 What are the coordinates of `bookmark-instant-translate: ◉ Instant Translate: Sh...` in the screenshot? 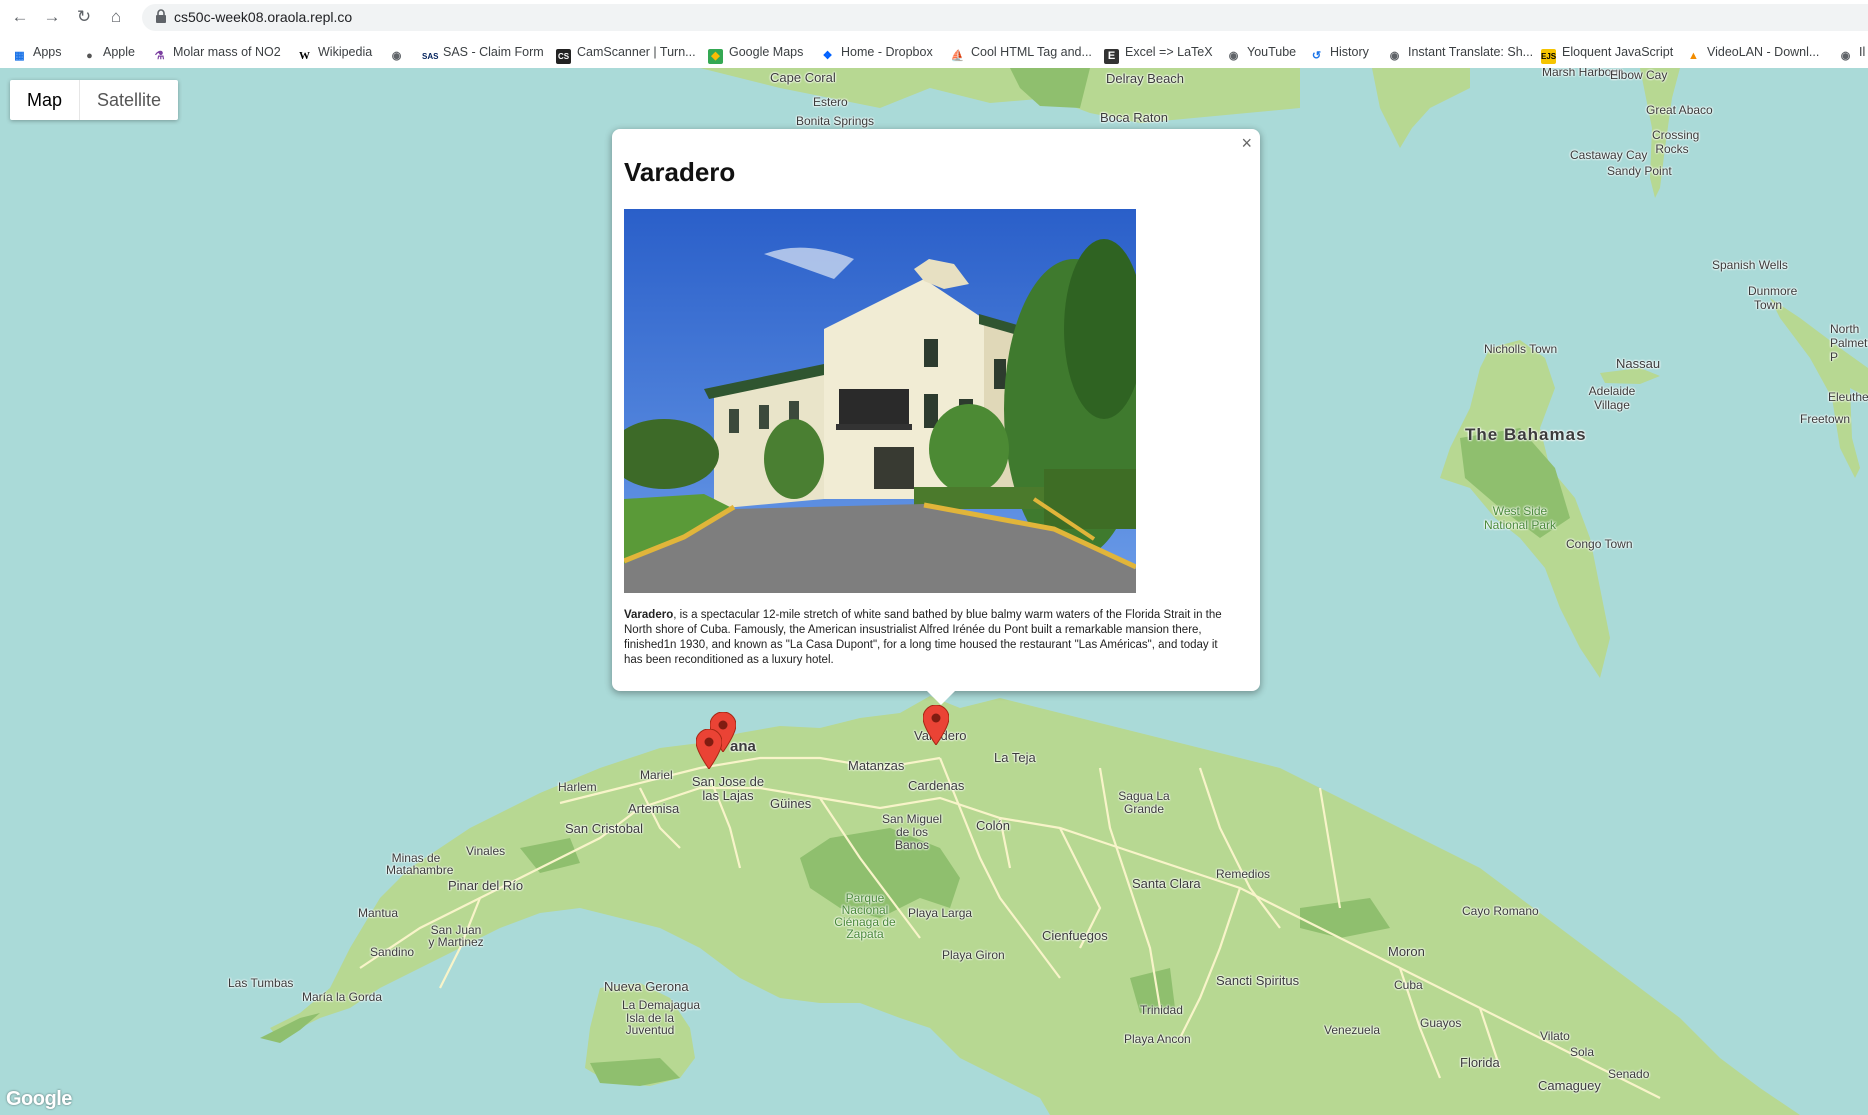 It's located at (1460, 52).